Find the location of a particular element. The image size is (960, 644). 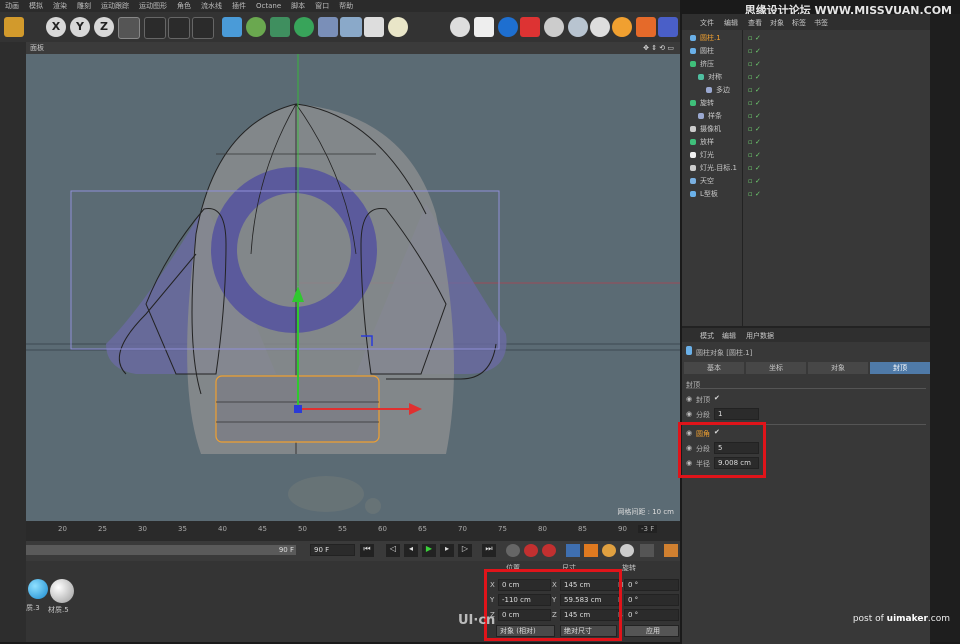

current-frame-field: -3 F is located at coordinates (648, 529).